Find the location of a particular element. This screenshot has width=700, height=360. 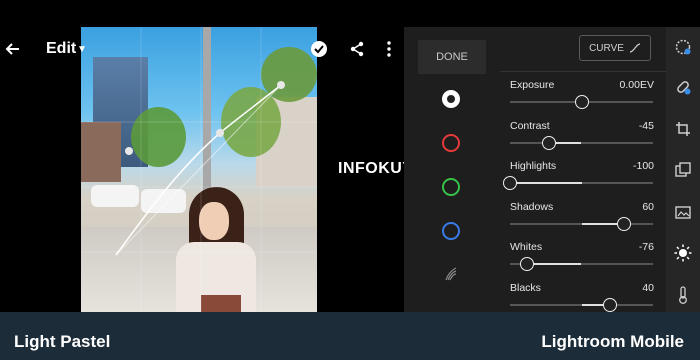

blacks-slider-thumb is located at coordinates (610, 304).